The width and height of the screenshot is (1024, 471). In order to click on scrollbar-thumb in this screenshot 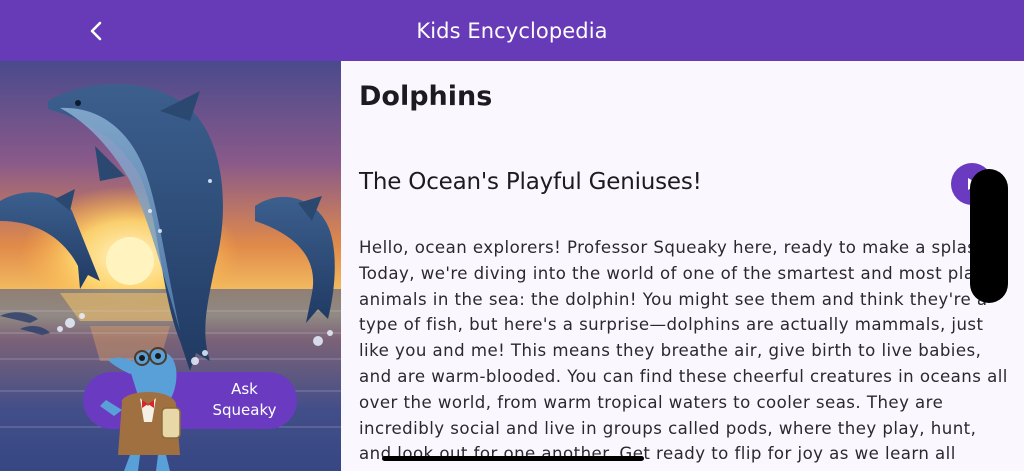, I will do `click(989, 236)`.